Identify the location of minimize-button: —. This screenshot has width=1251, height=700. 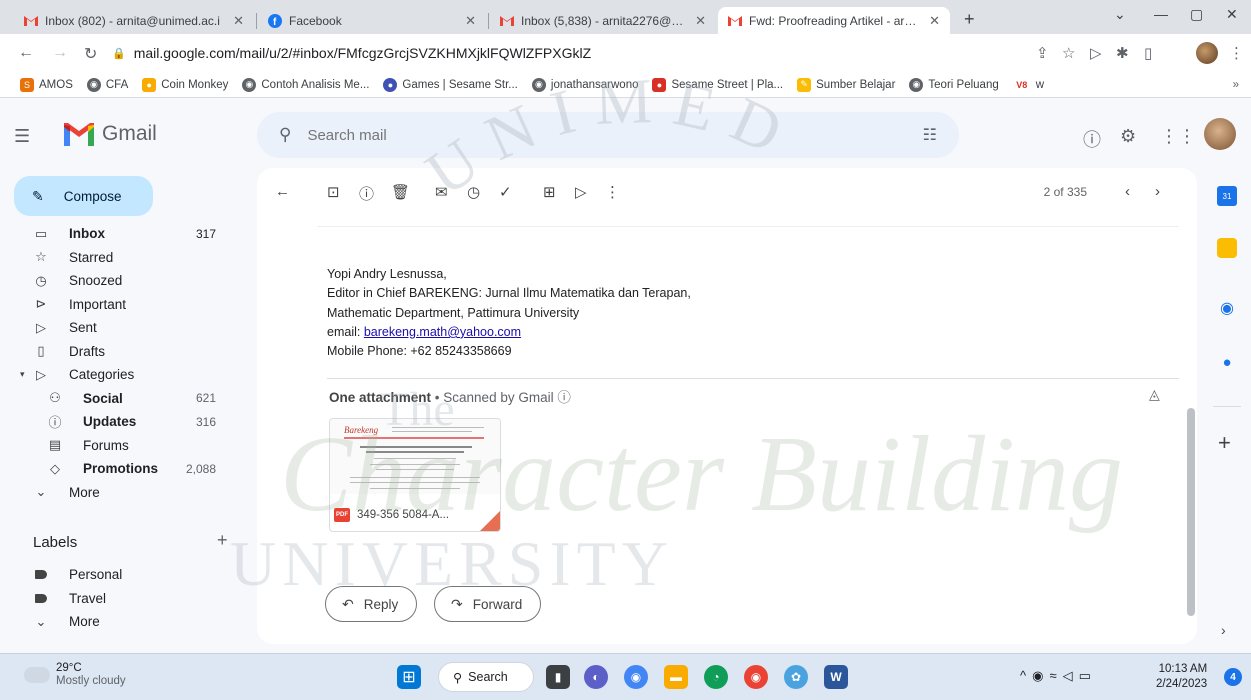
(1161, 14).